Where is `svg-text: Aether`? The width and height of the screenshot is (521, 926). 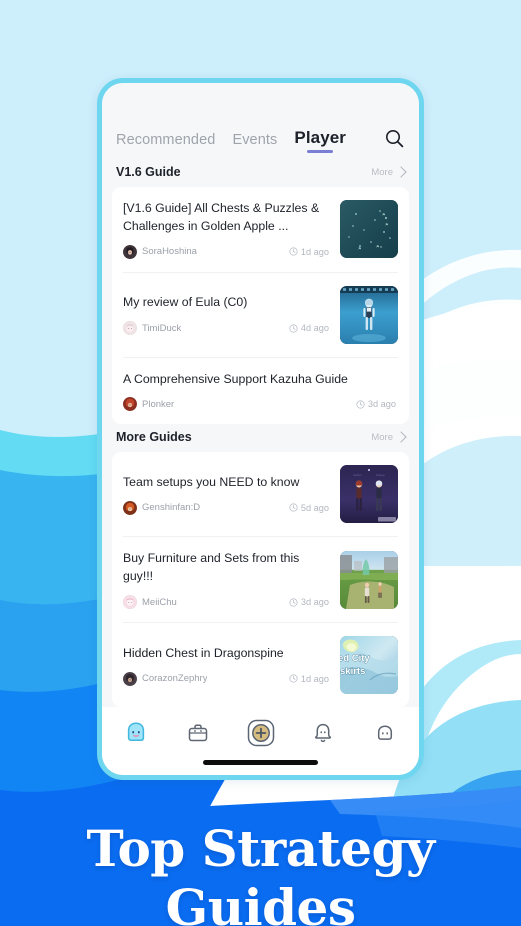
svg-text: Aether is located at coordinates (357, 475).